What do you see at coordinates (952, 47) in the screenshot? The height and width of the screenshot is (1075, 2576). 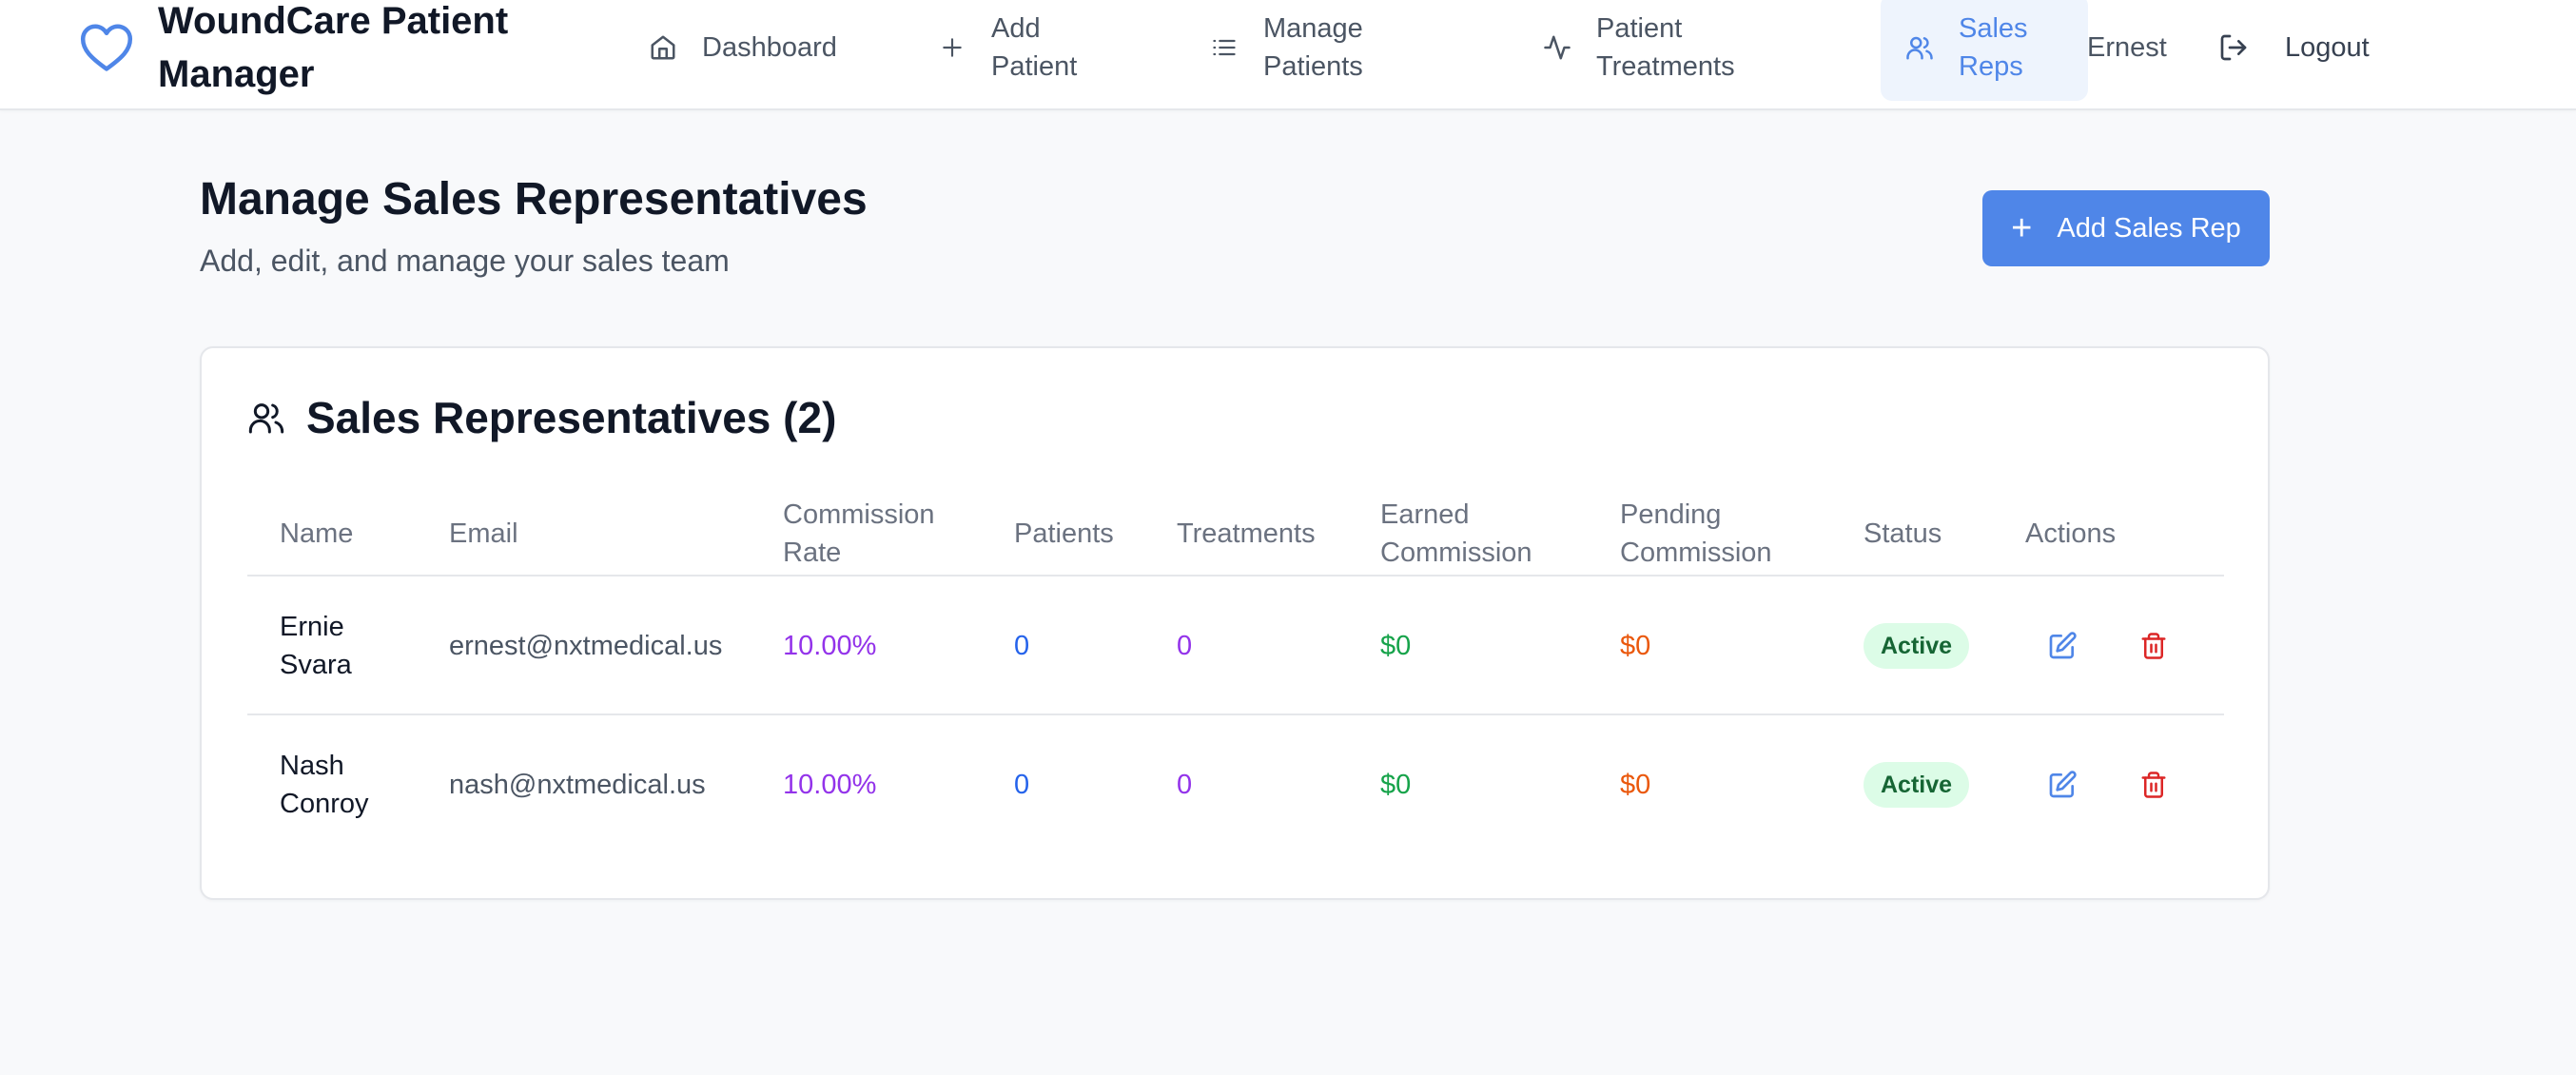 I see `plus-icon` at bounding box center [952, 47].